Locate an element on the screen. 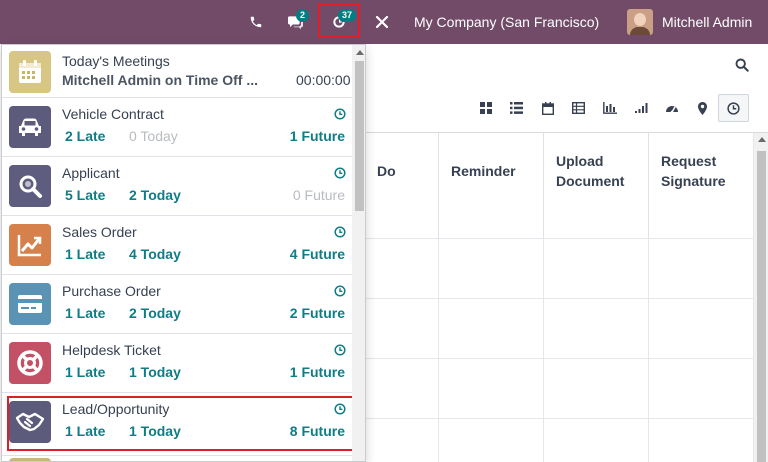  future-count: 4 Future is located at coordinates (317, 254).